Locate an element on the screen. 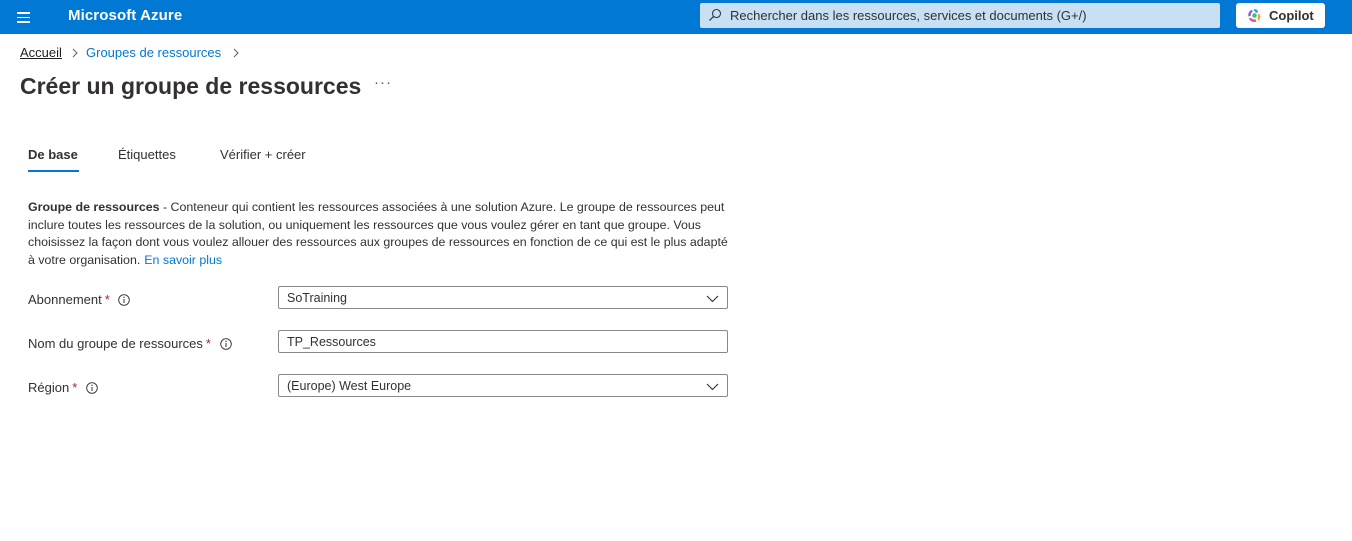 The height and width of the screenshot is (541, 1352). region-label-text: Région is located at coordinates (49, 387).